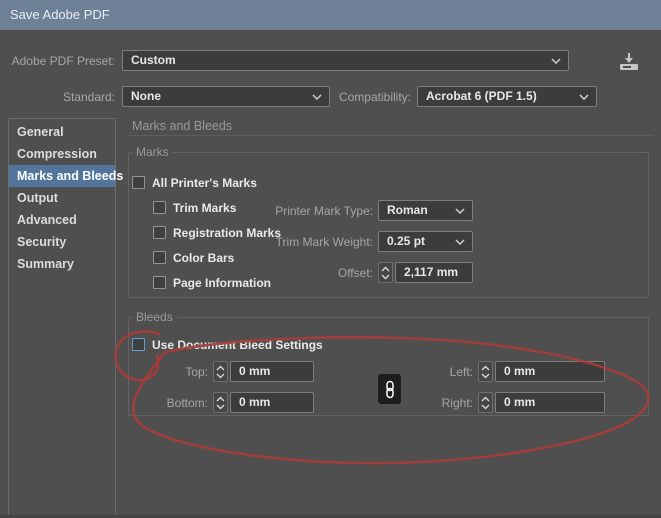 The width and height of the screenshot is (661, 518). I want to click on bleed-top-stepper, so click(220, 371).